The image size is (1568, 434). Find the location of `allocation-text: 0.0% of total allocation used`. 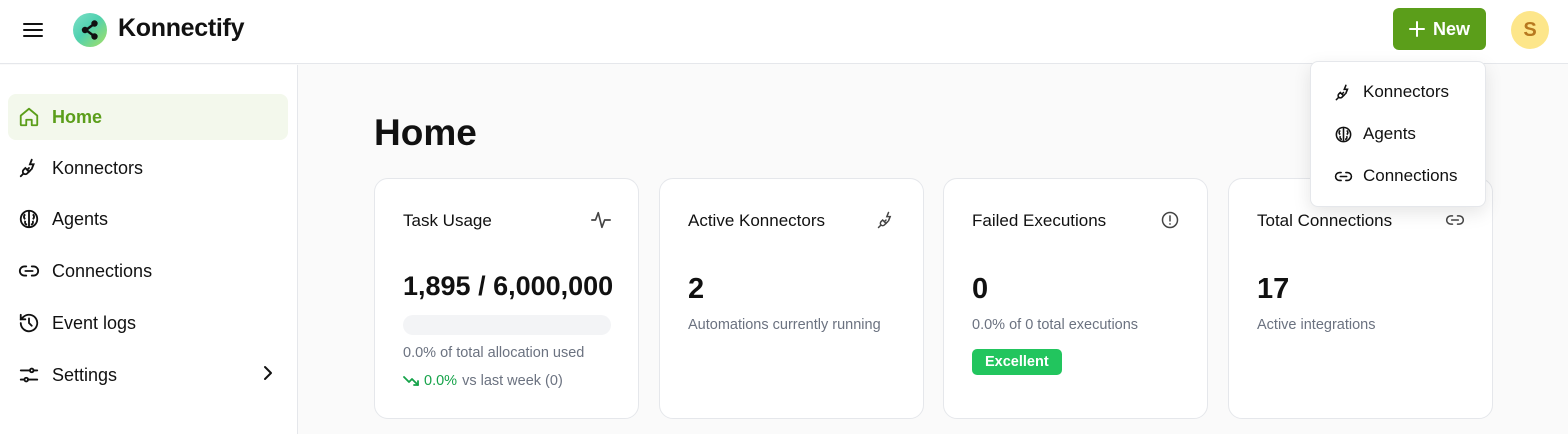

allocation-text: 0.0% of total allocation used is located at coordinates (494, 353).